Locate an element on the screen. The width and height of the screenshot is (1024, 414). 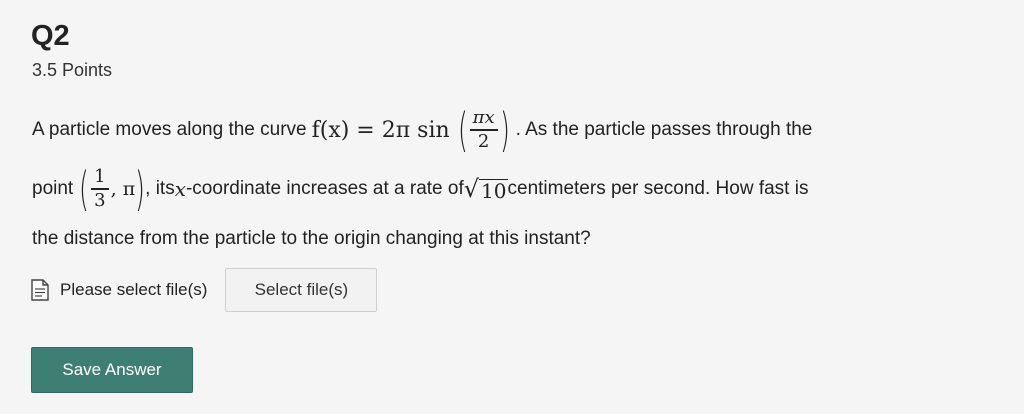
square-root-expression: √ 10 is located at coordinates (485, 189).